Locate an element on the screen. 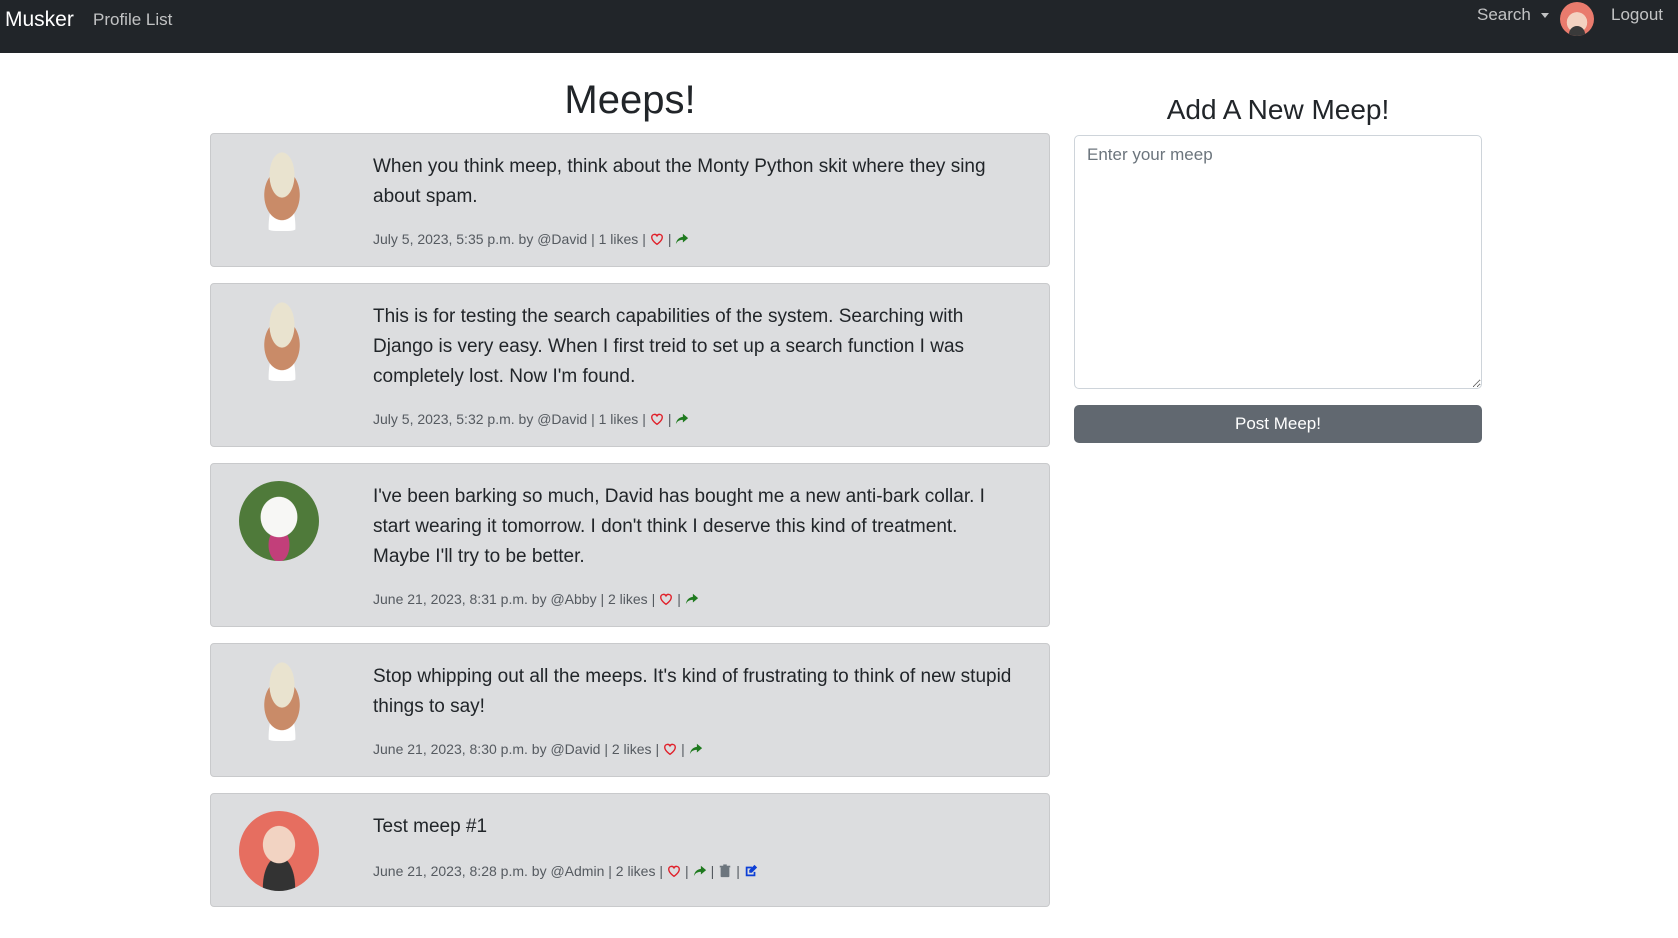 The image size is (1678, 938). meep-text: Test meep #1 is located at coordinates (430, 826).